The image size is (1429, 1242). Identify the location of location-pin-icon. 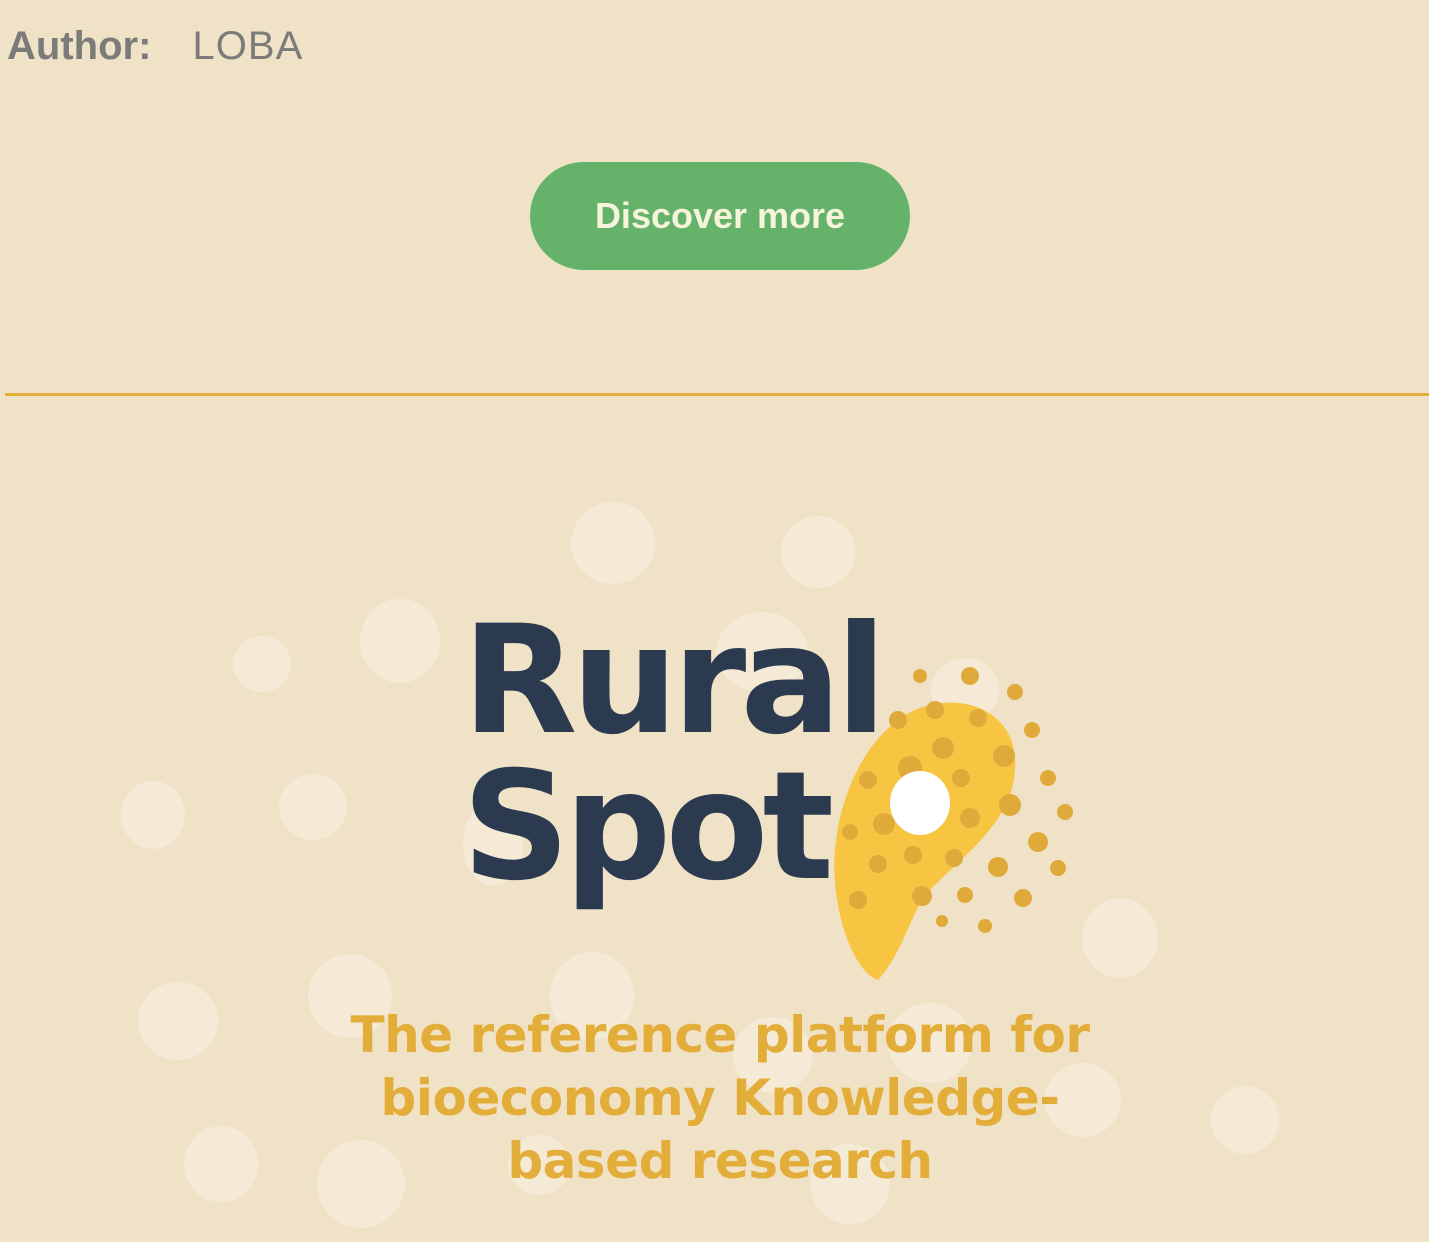
(953, 823).